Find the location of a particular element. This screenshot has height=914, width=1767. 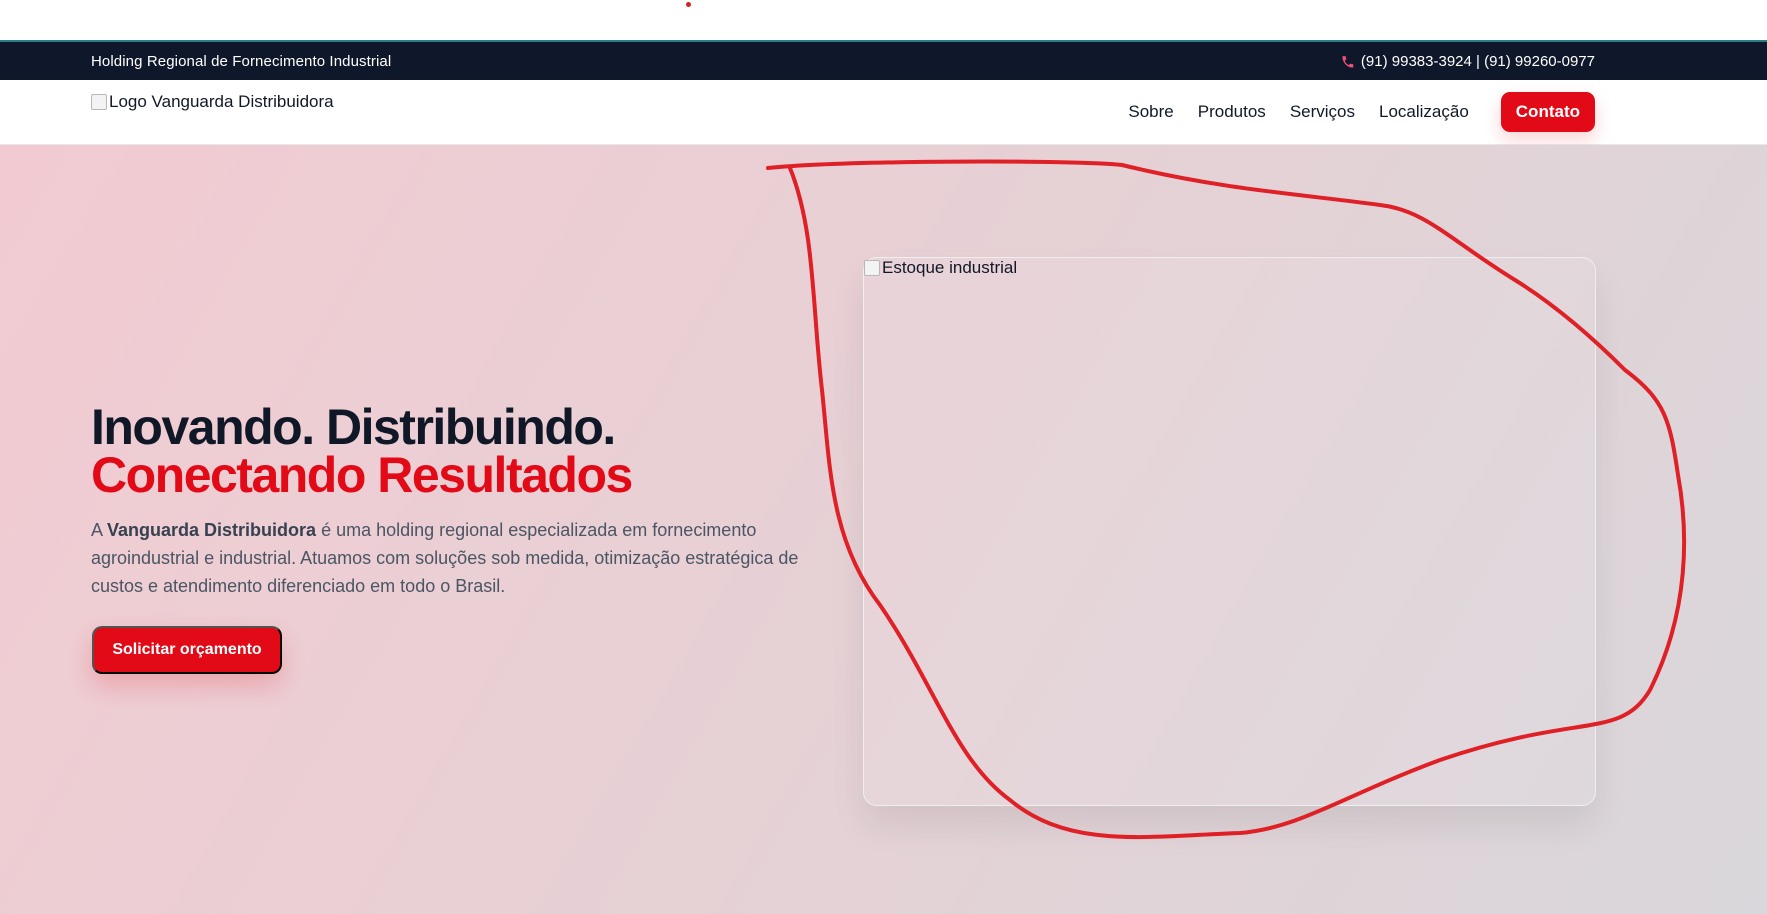

logo-alt-text: Logo Vanguarda Distribuidora is located at coordinates (221, 101).